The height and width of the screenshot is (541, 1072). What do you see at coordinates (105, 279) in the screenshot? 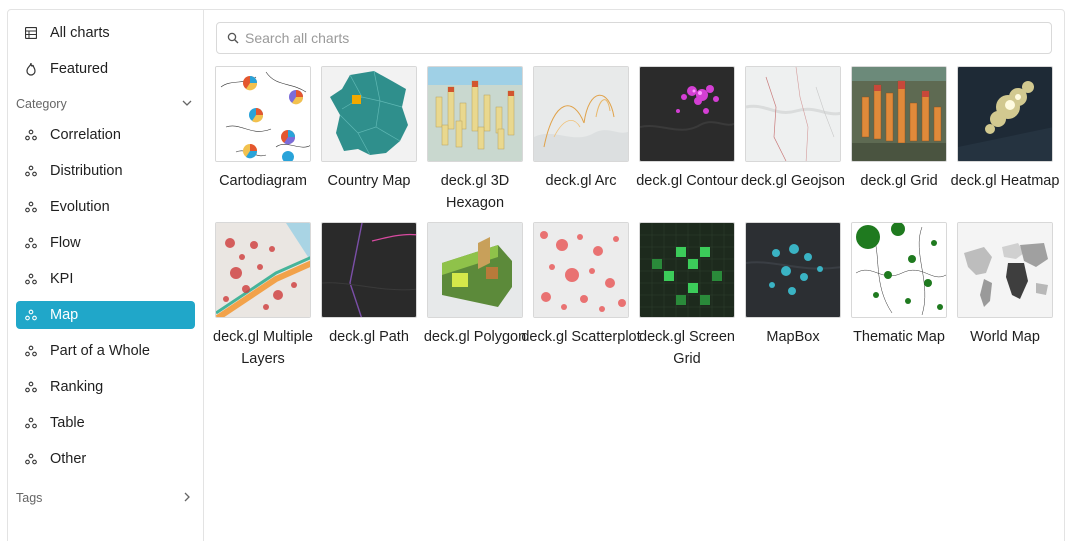
I see `sidebar-item-kpi: KPI` at bounding box center [105, 279].